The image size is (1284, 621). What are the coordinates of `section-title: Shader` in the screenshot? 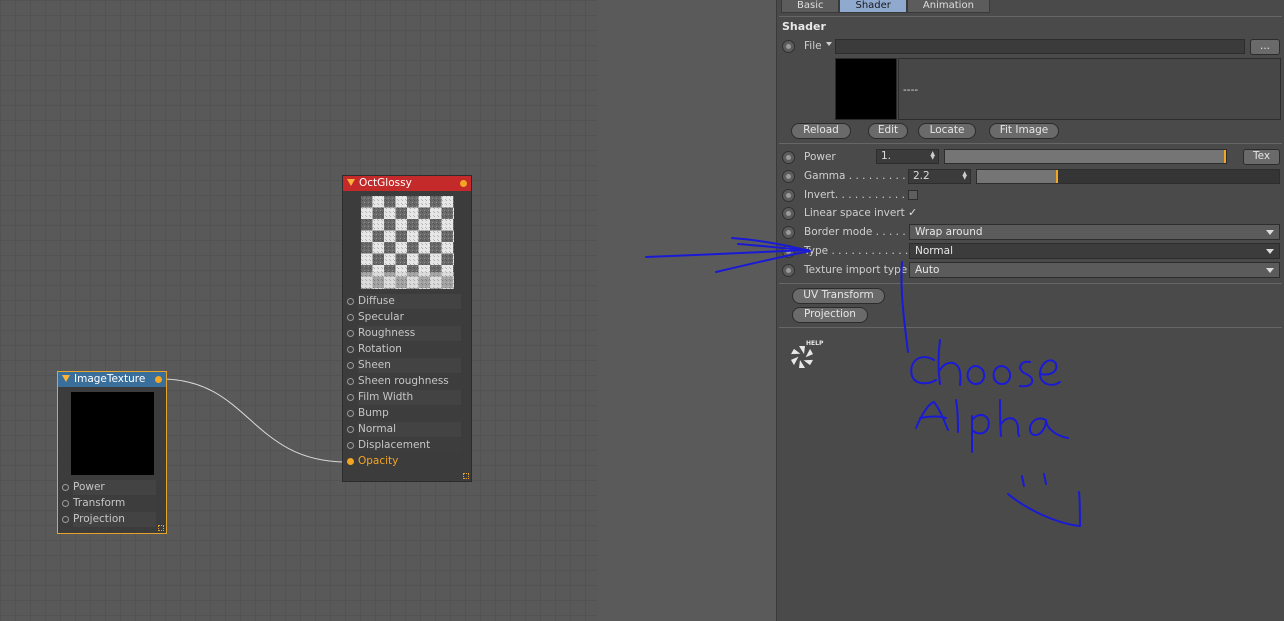 It's located at (804, 26).